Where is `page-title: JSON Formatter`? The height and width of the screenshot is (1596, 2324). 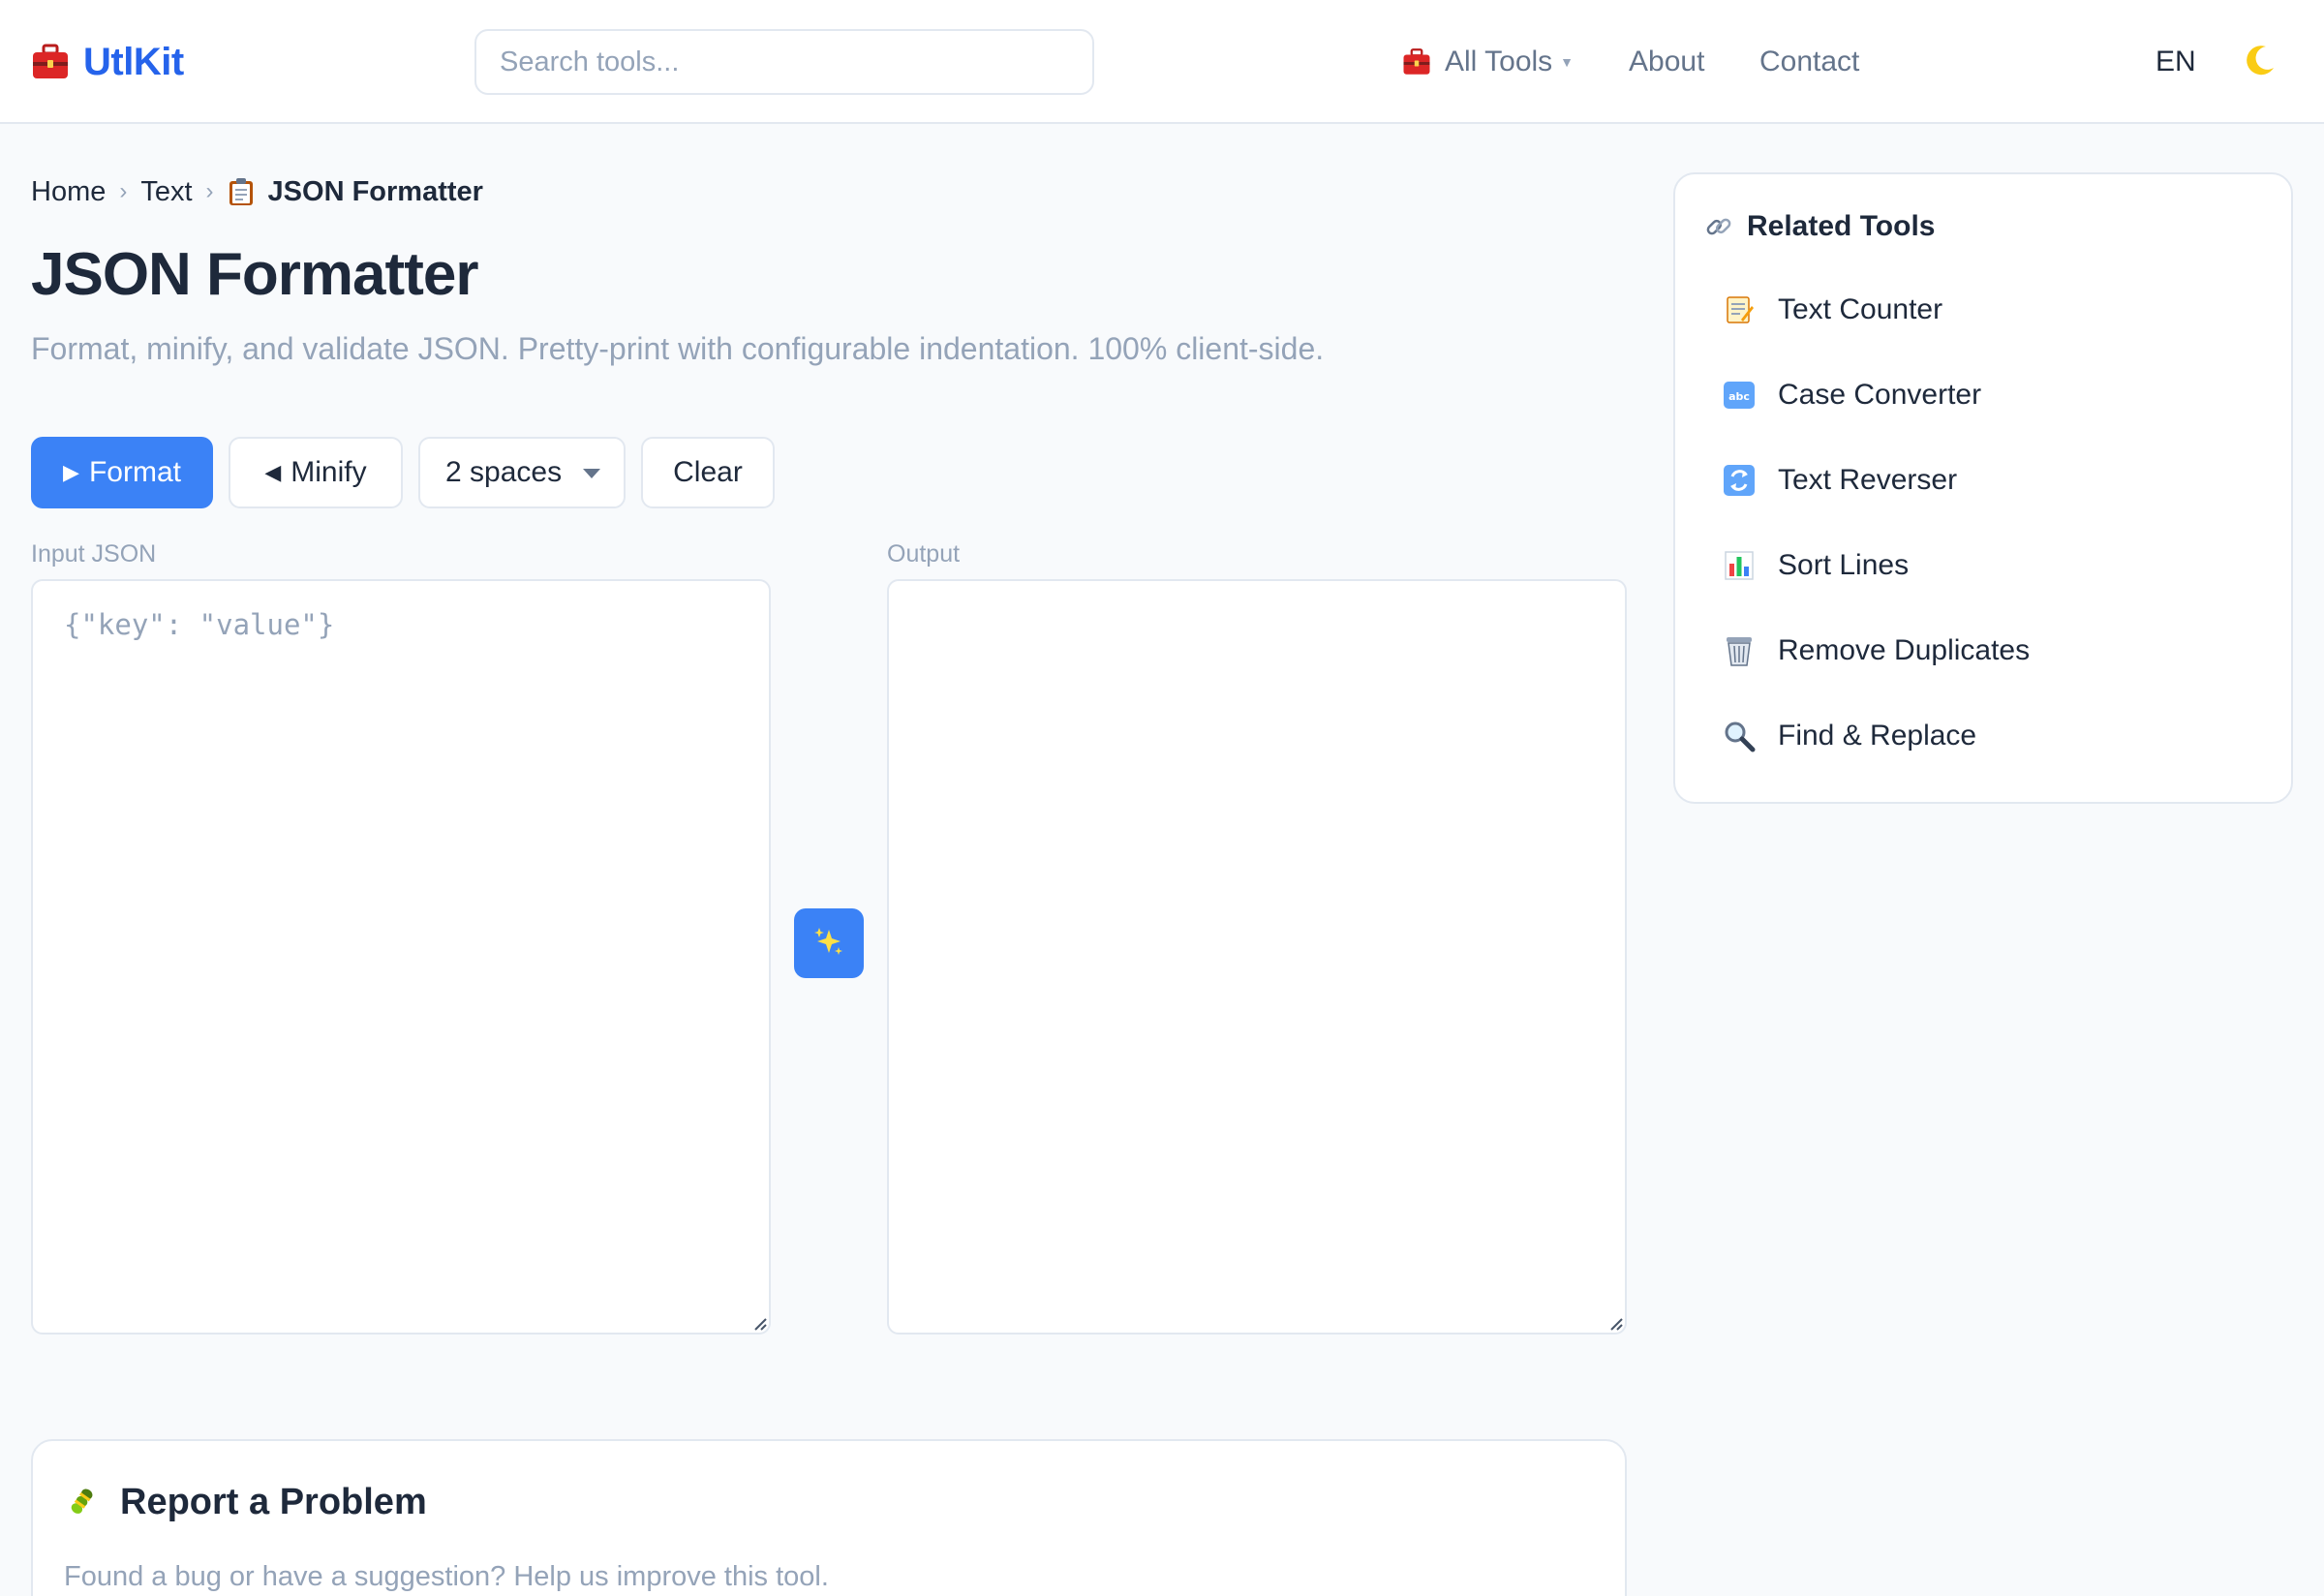 page-title: JSON Formatter is located at coordinates (254, 274).